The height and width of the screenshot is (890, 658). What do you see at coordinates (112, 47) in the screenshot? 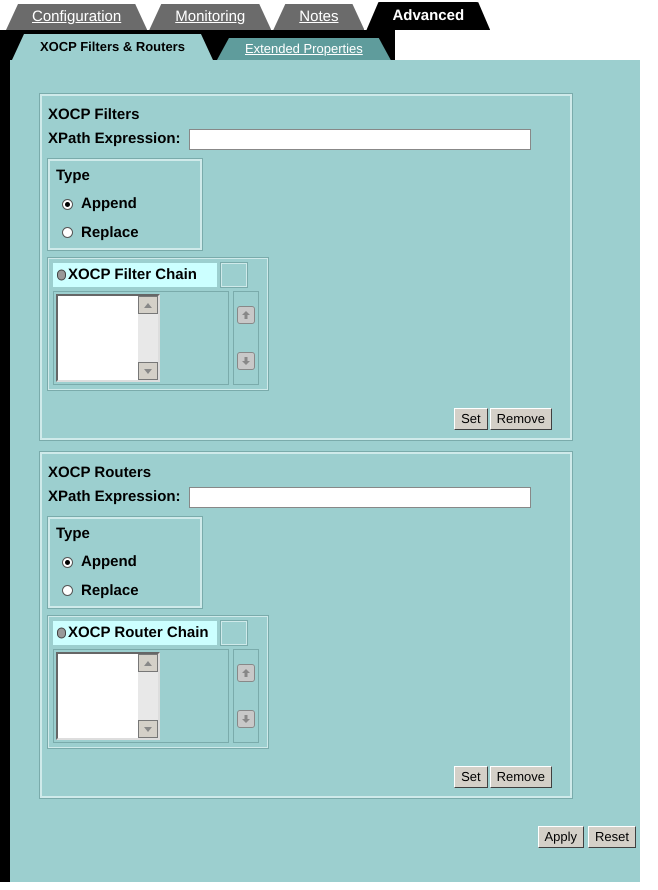
I see `sub-tab: XOCP Filters & Routers` at bounding box center [112, 47].